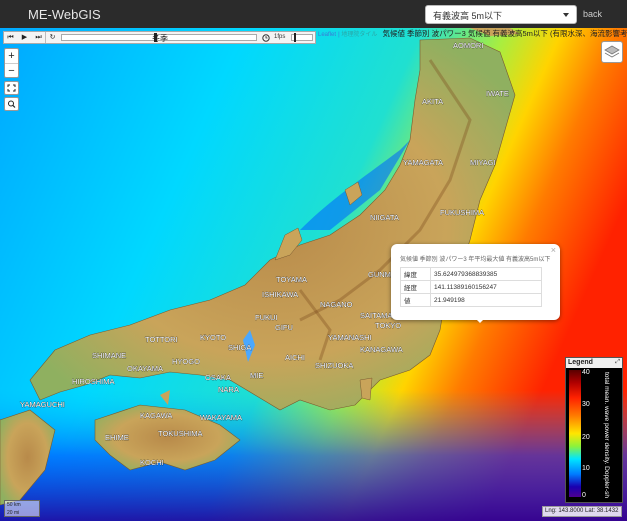  I want to click on scale-metric: 50 km, so click(14, 505).